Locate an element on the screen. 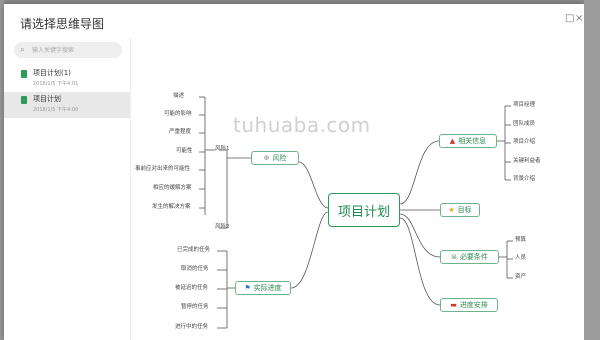 Image resolution: width=600 pixels, height=340 pixels. sub-topic-risk2: 风险2 is located at coordinates (222, 227).